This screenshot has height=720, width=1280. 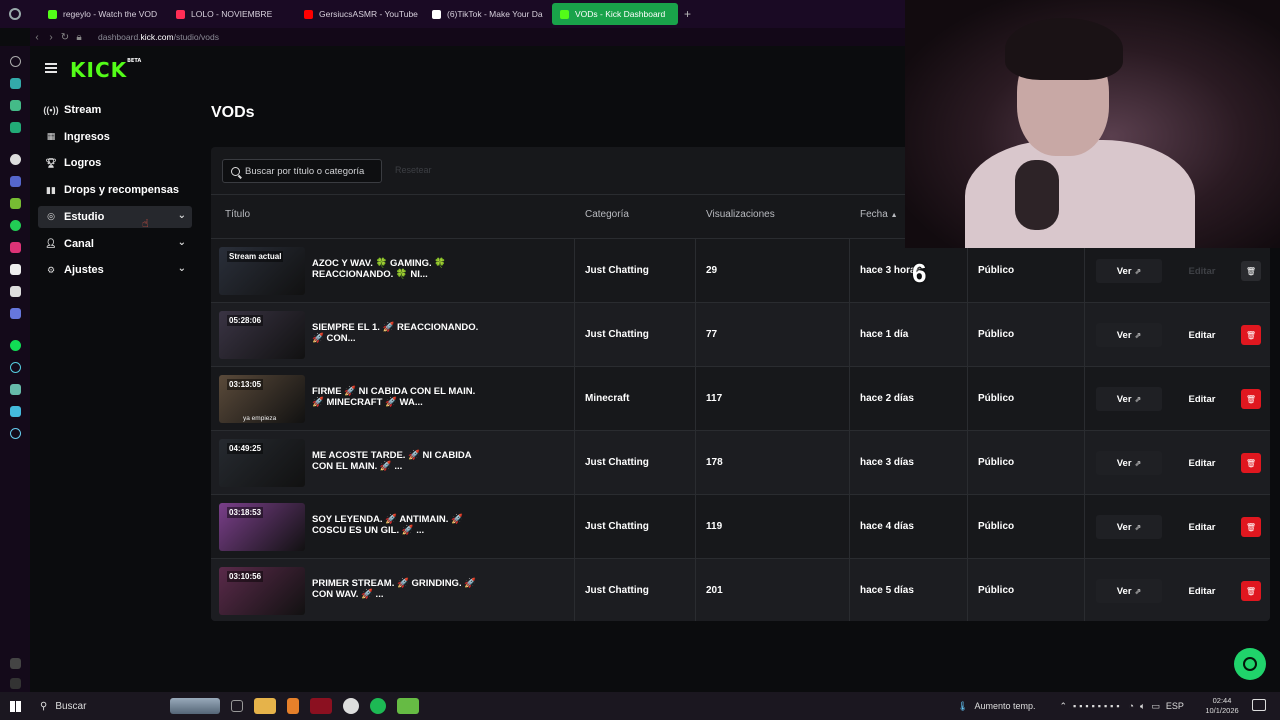 What do you see at coordinates (262, 271) in the screenshot?
I see `vod-thumbnail: Stream actual` at bounding box center [262, 271].